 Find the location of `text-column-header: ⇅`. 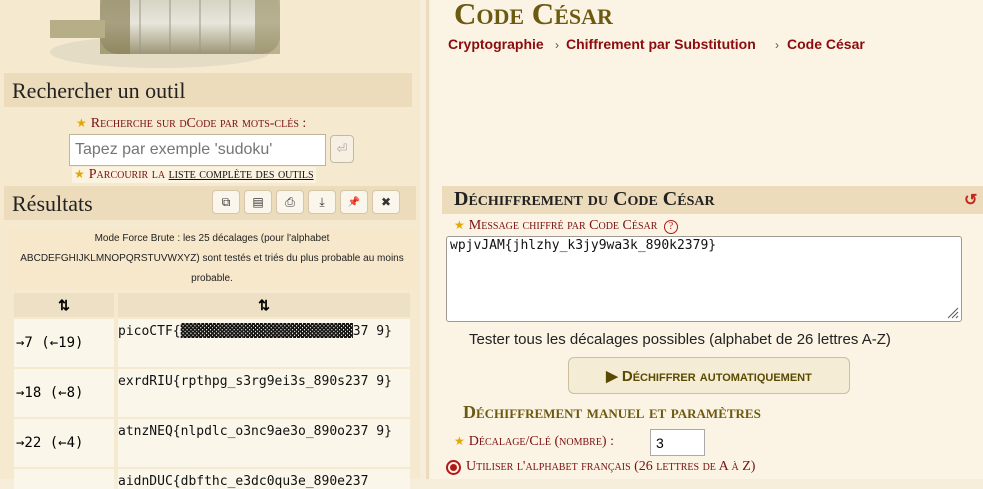

text-column-header: ⇅ is located at coordinates (264, 305).